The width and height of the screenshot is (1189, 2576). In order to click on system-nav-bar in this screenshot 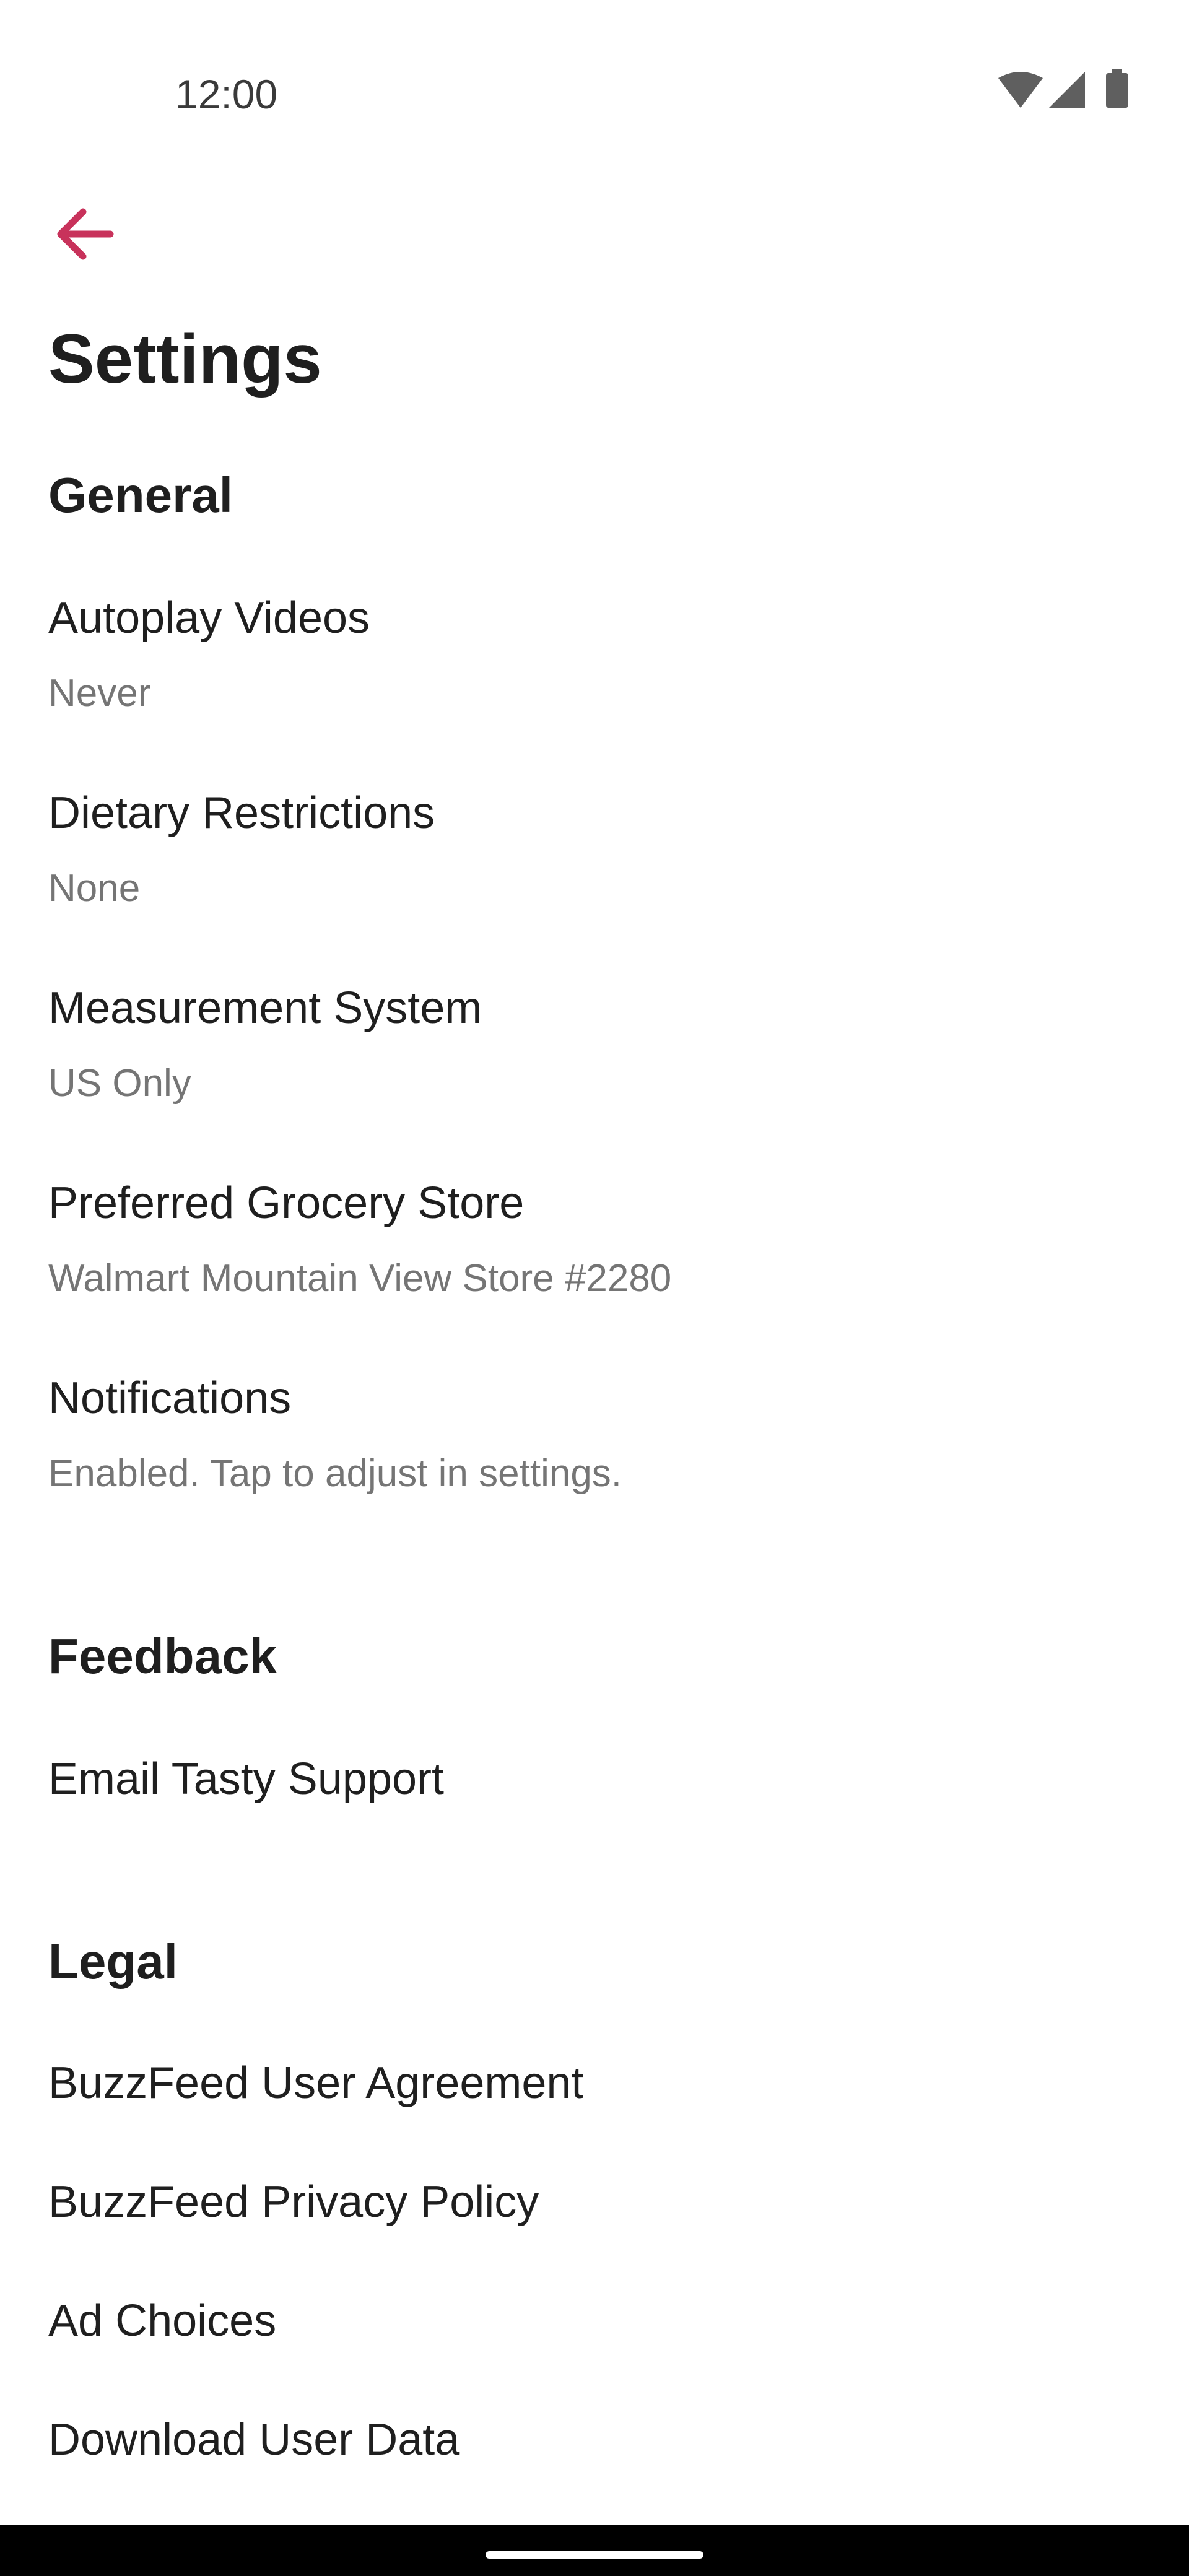, I will do `click(594, 2550)`.